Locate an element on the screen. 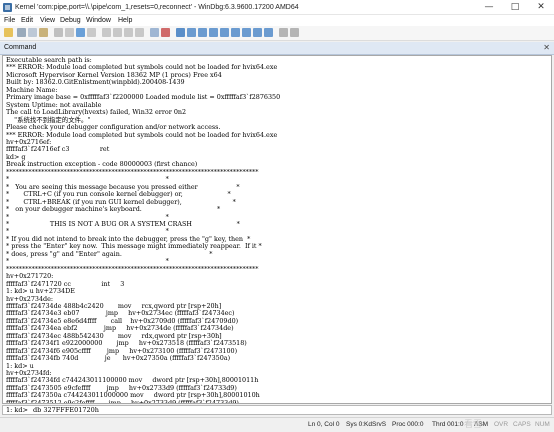 The height and width of the screenshot is (432, 554). options-icon is located at coordinates (294, 32).